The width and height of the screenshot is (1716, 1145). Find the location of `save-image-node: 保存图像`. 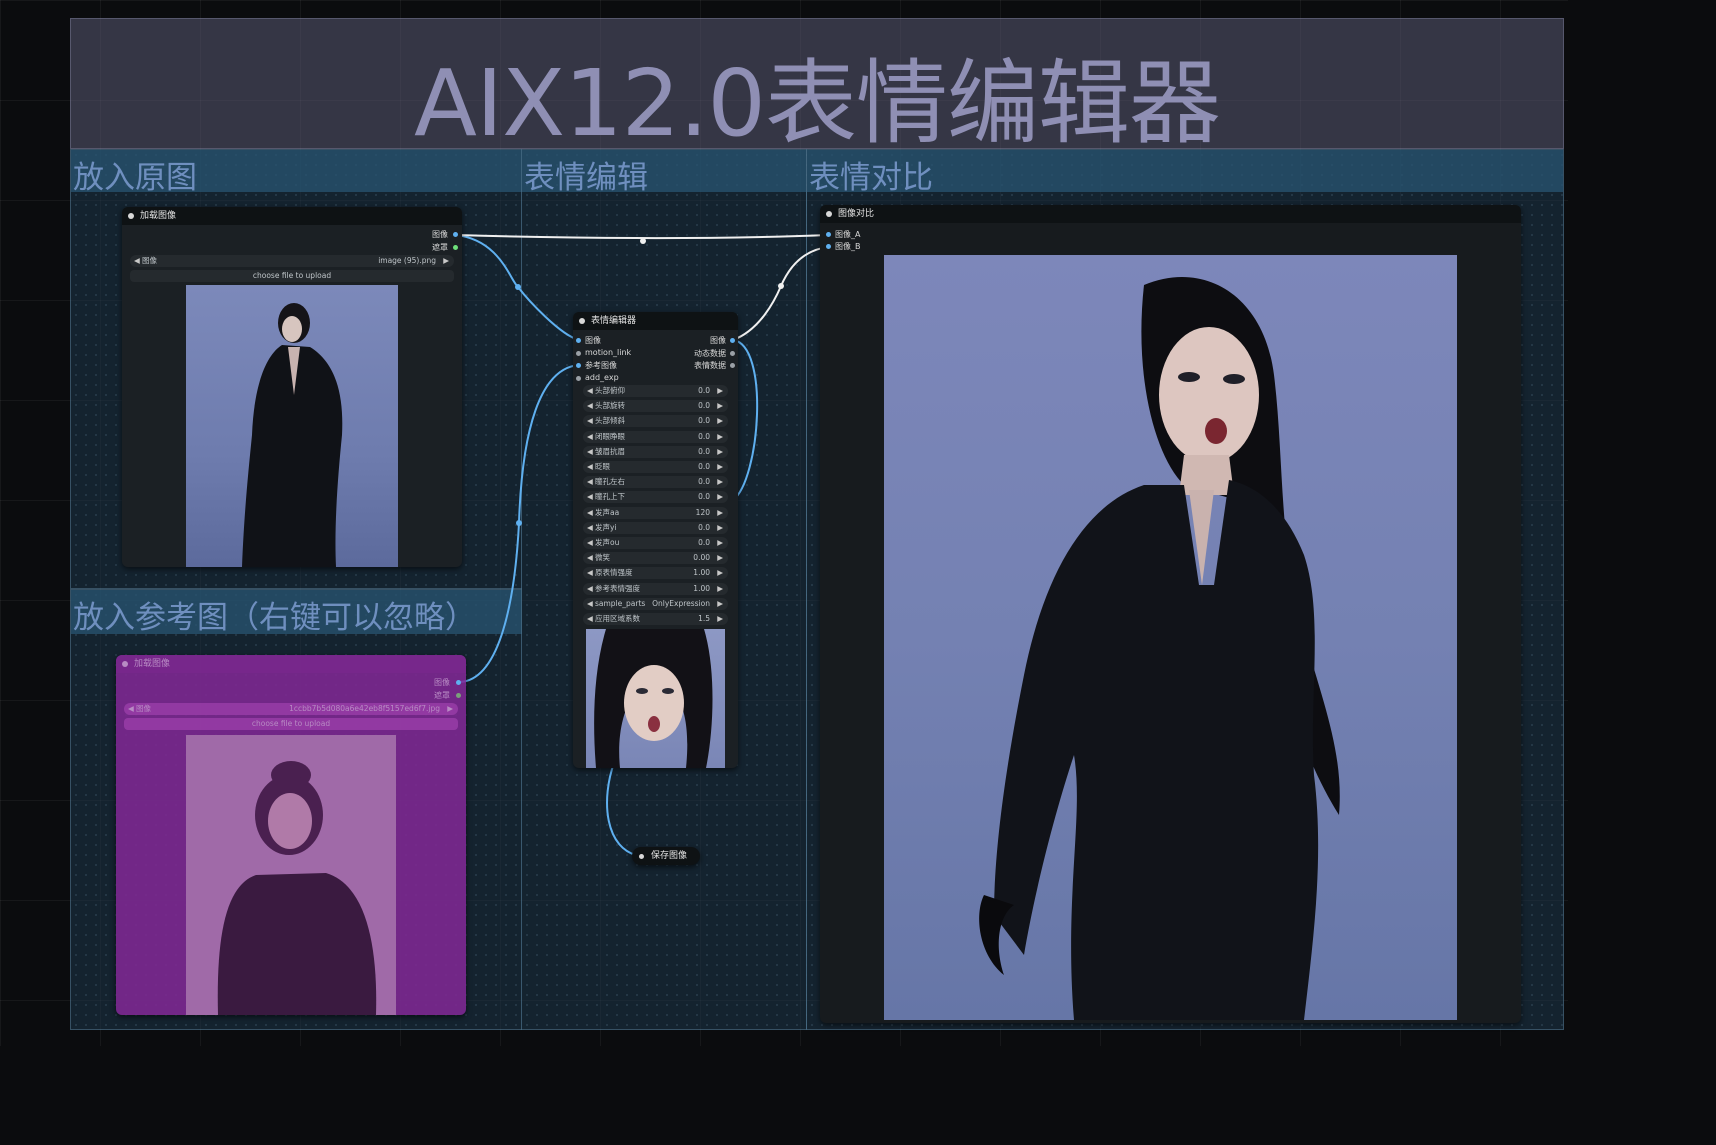

save-image-node: 保存图像 is located at coordinates (666, 856).